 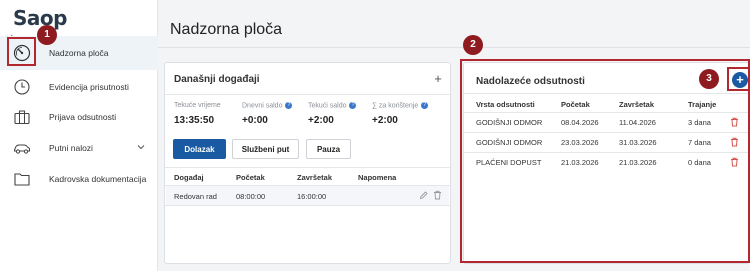 I want to click on chevron-down-icon, so click(x=141, y=147).